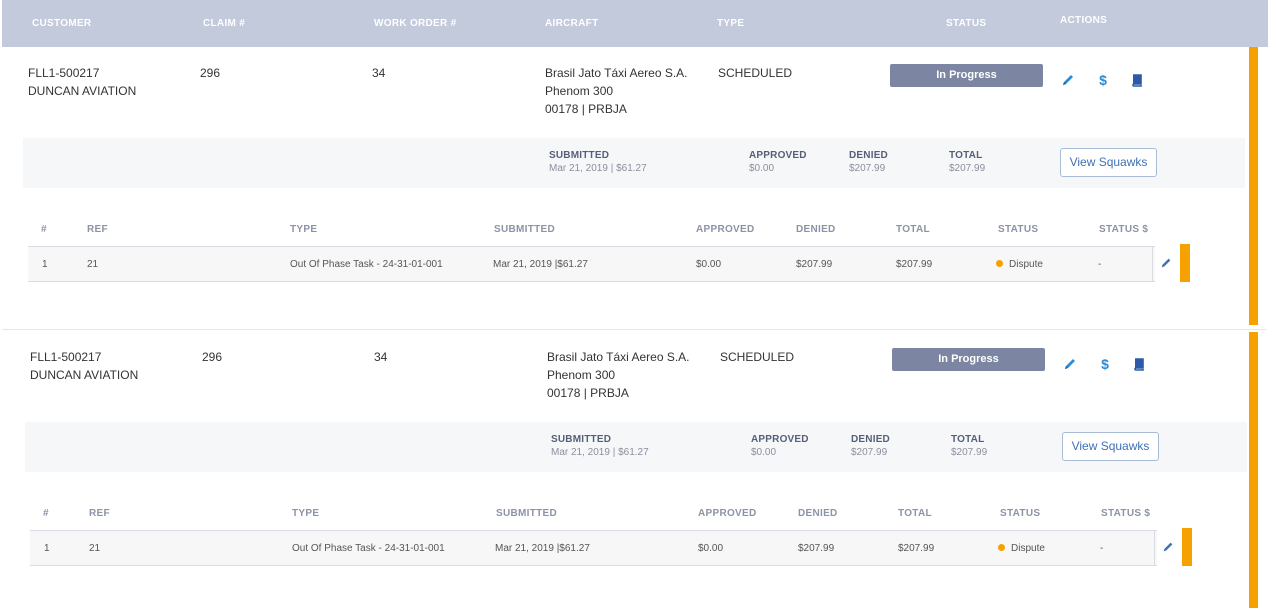  I want to click on squawk-header-denied: DENIED, so click(818, 513).